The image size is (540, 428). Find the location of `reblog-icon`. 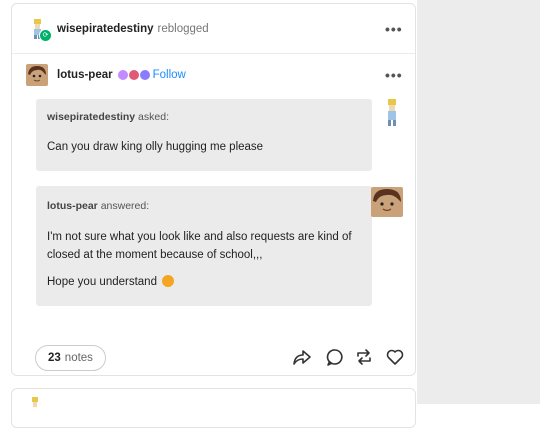

reblog-icon is located at coordinates (364, 357).